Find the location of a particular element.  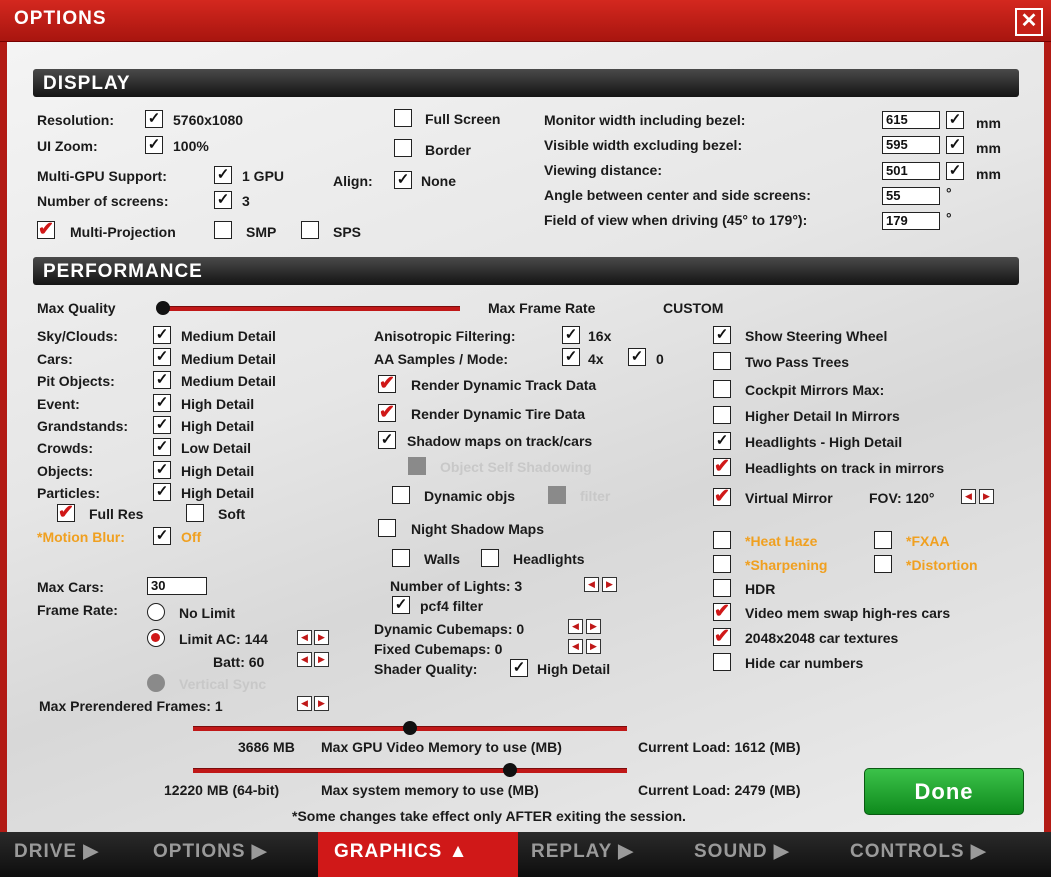

dyn-cubemaps-decrease-icon: ◀ is located at coordinates (575, 626).